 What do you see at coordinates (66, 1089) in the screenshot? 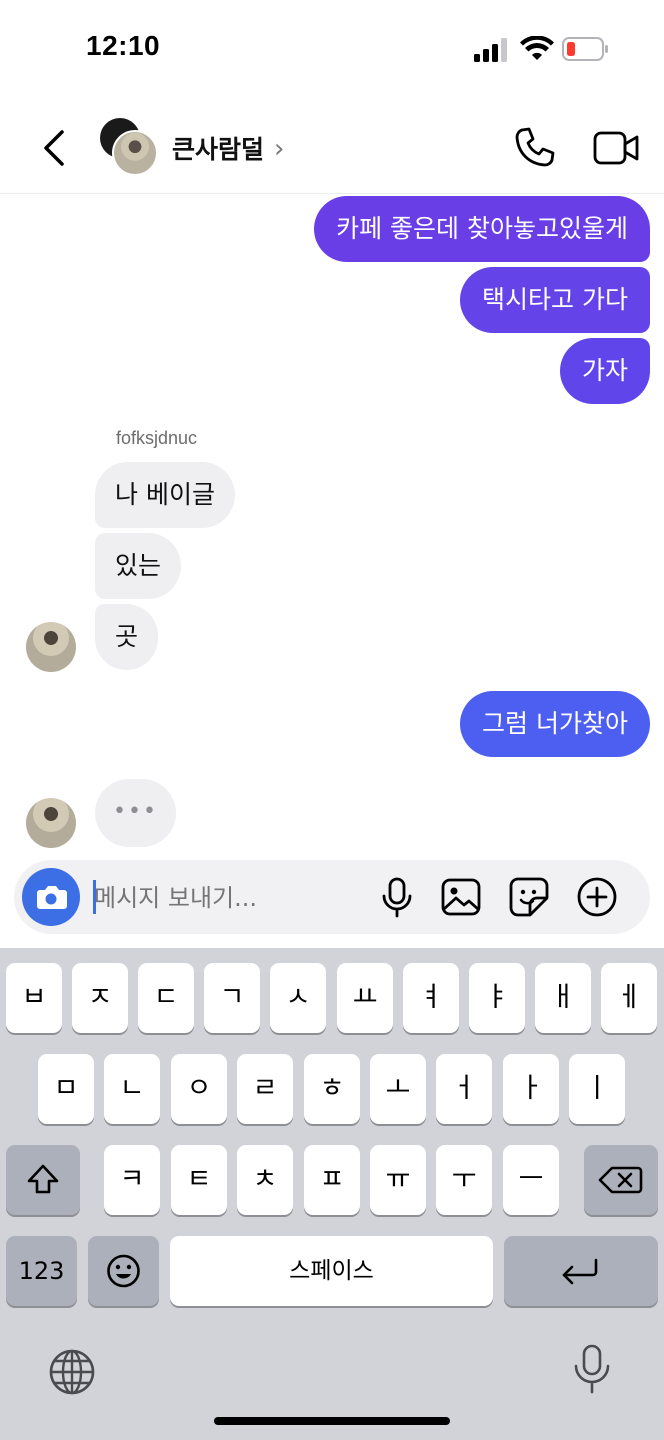
I see `key: ㅁ` at bounding box center [66, 1089].